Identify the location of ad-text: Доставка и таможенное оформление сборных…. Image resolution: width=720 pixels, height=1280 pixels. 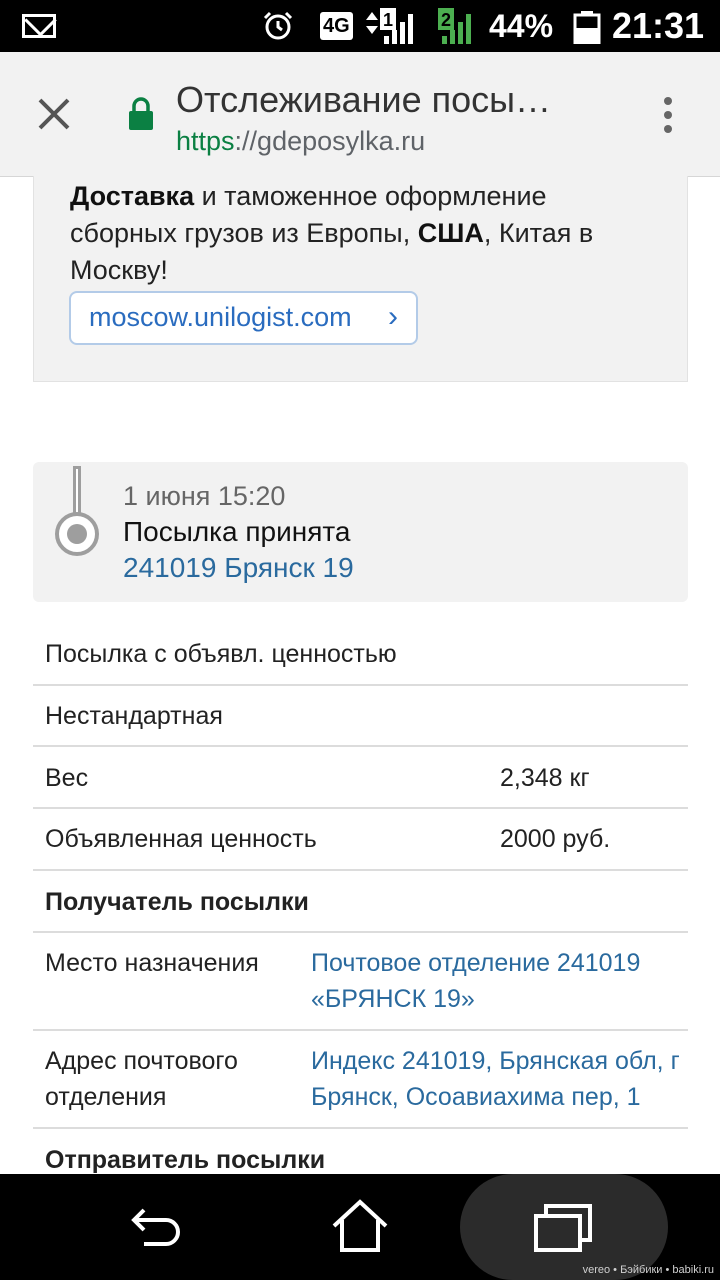
(365, 233).